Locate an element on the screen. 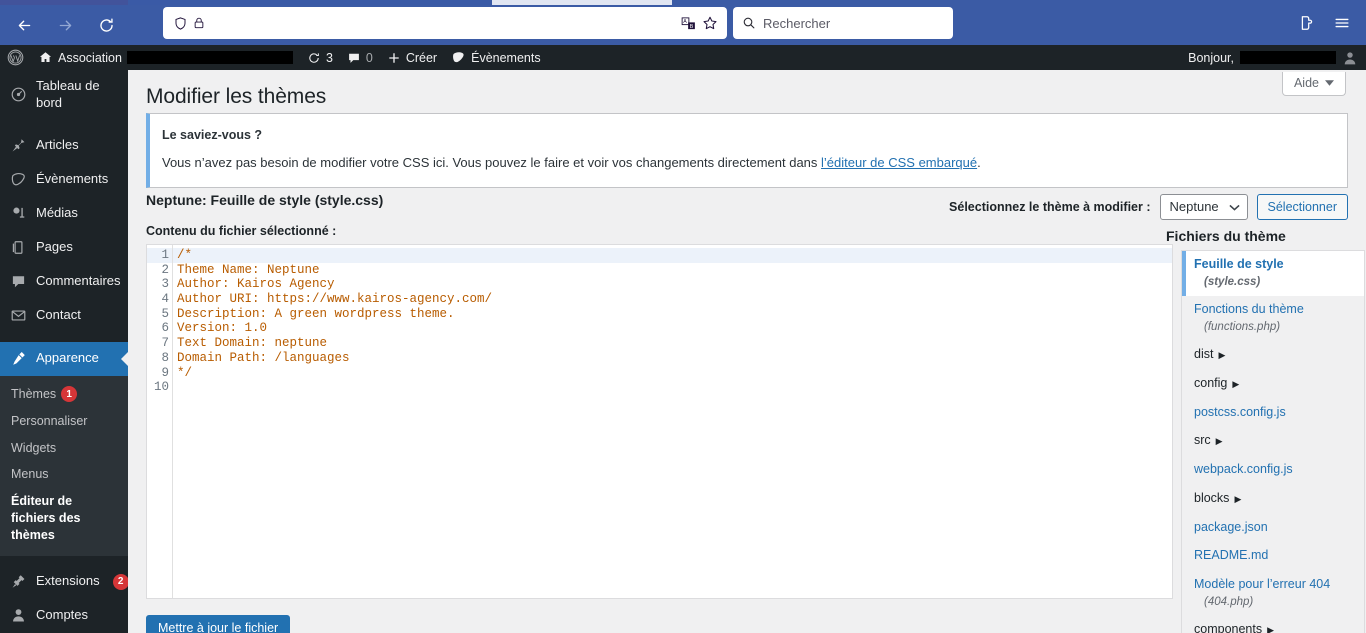 This screenshot has width=1366, height=633. code-line: Version: 1.0 is located at coordinates (672, 328).